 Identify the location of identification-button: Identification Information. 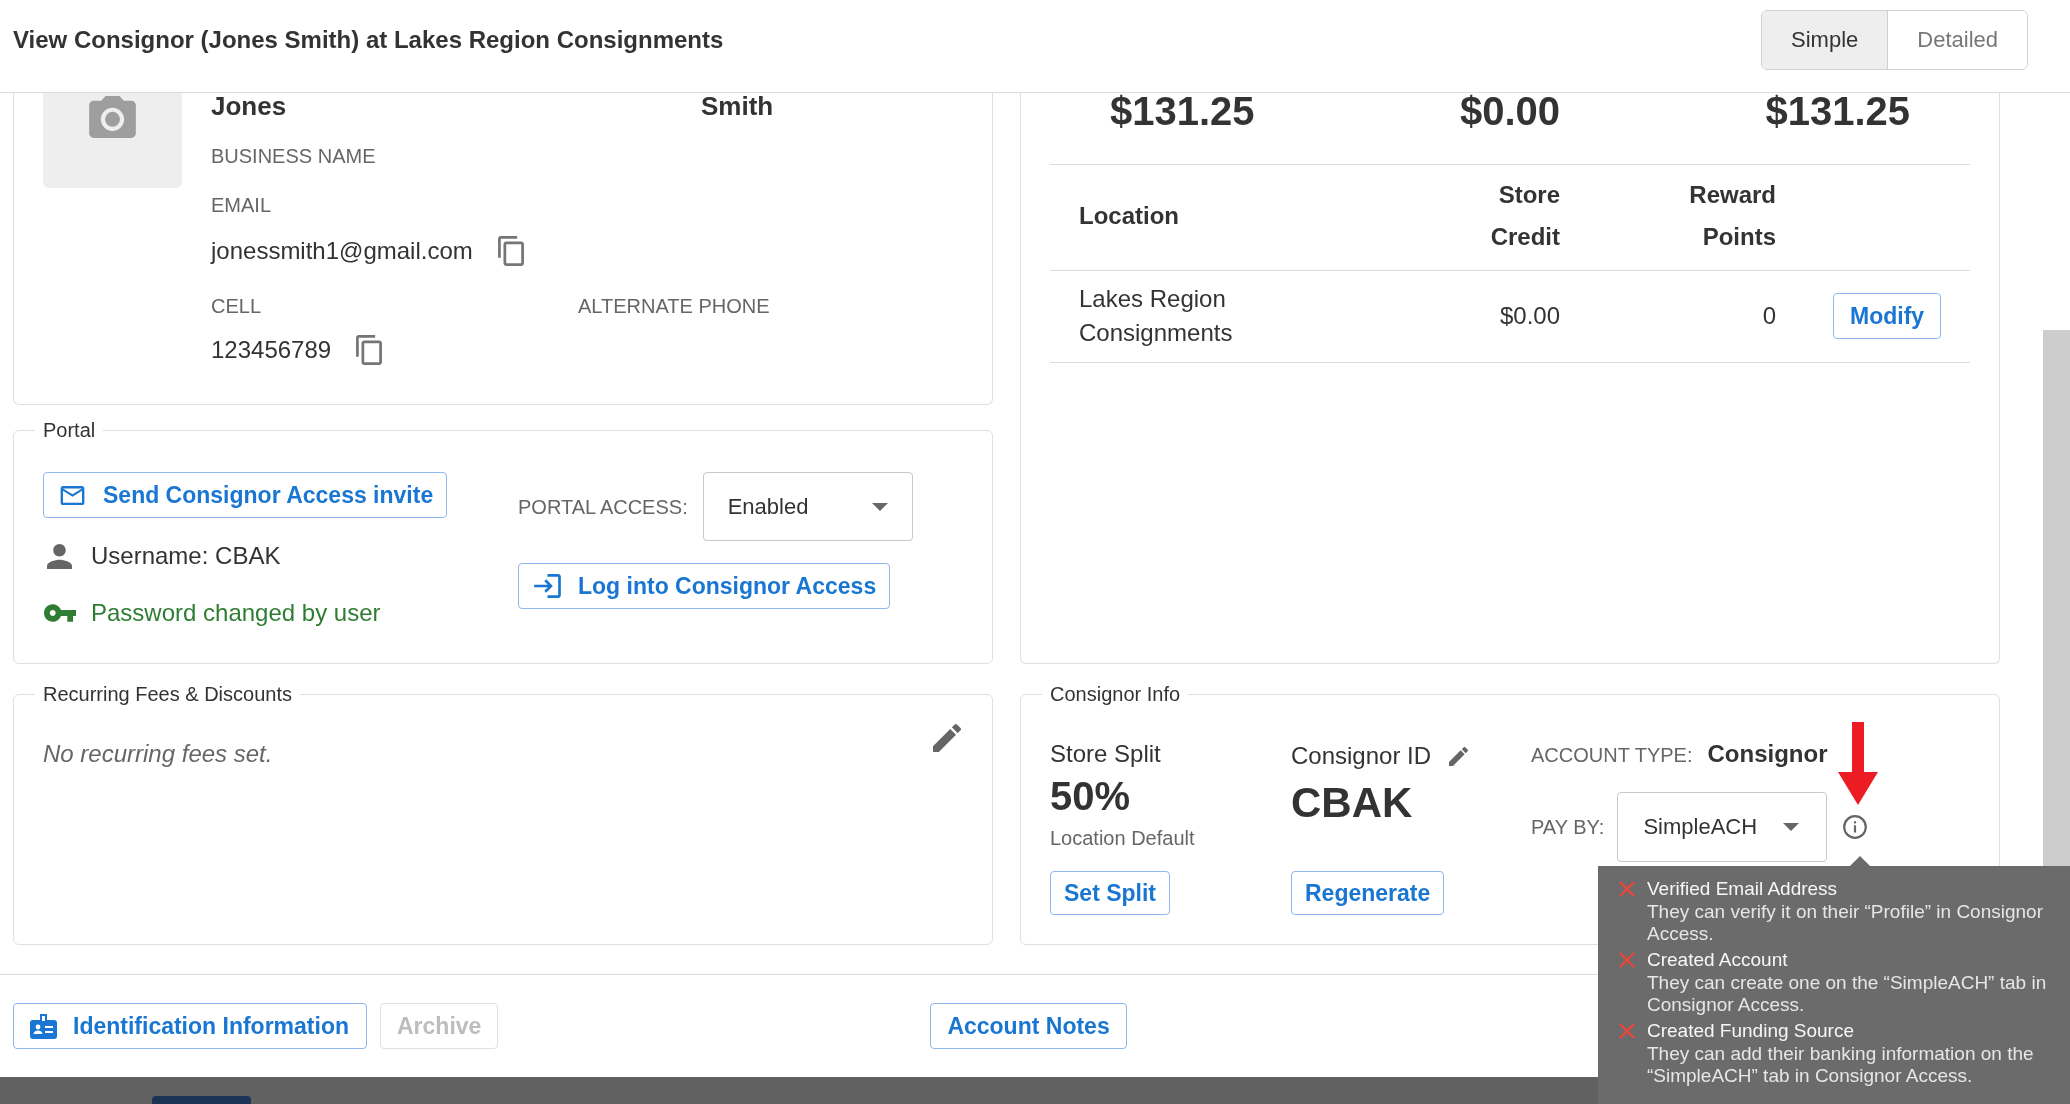
(190, 1026).